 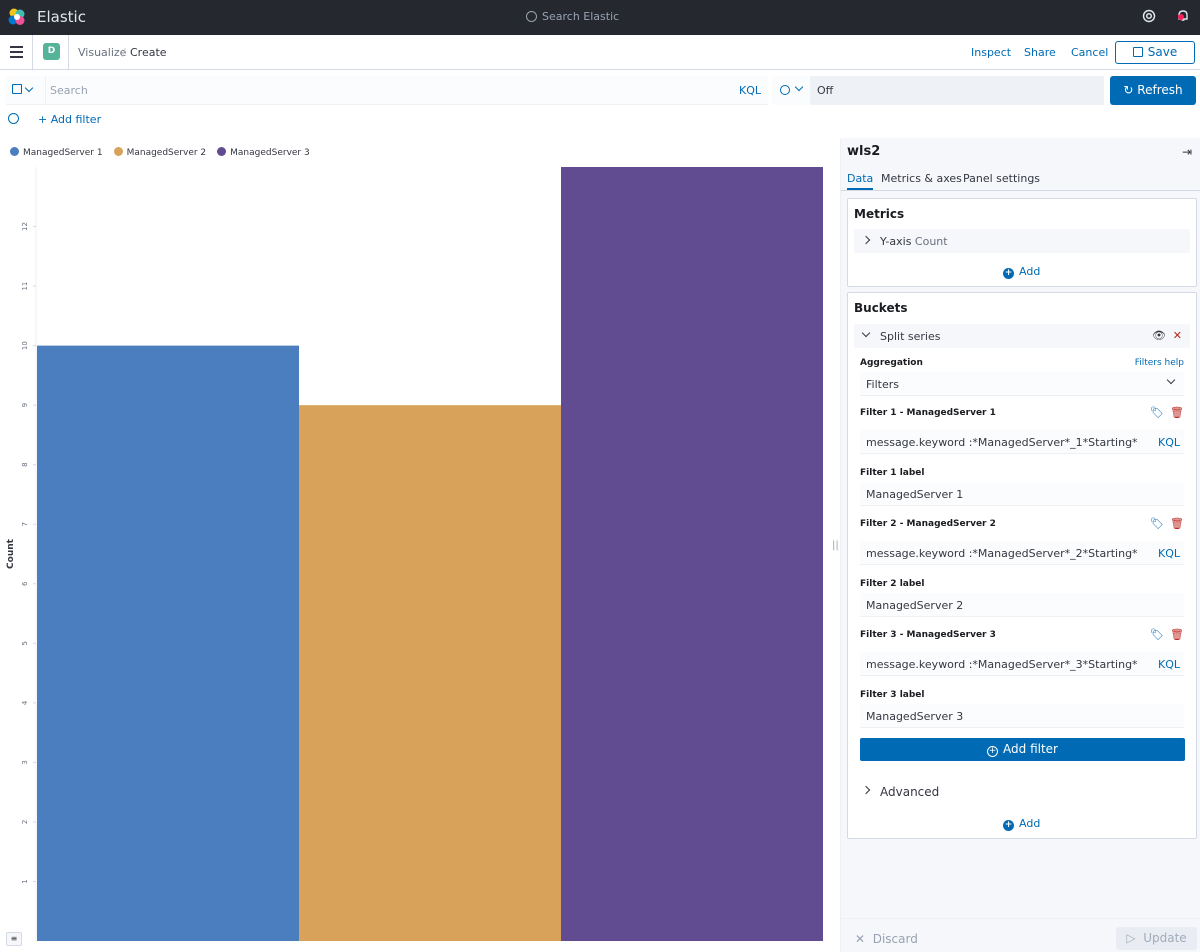 What do you see at coordinates (1022, 384) in the screenshot?
I see `aggregation-select: Filters` at bounding box center [1022, 384].